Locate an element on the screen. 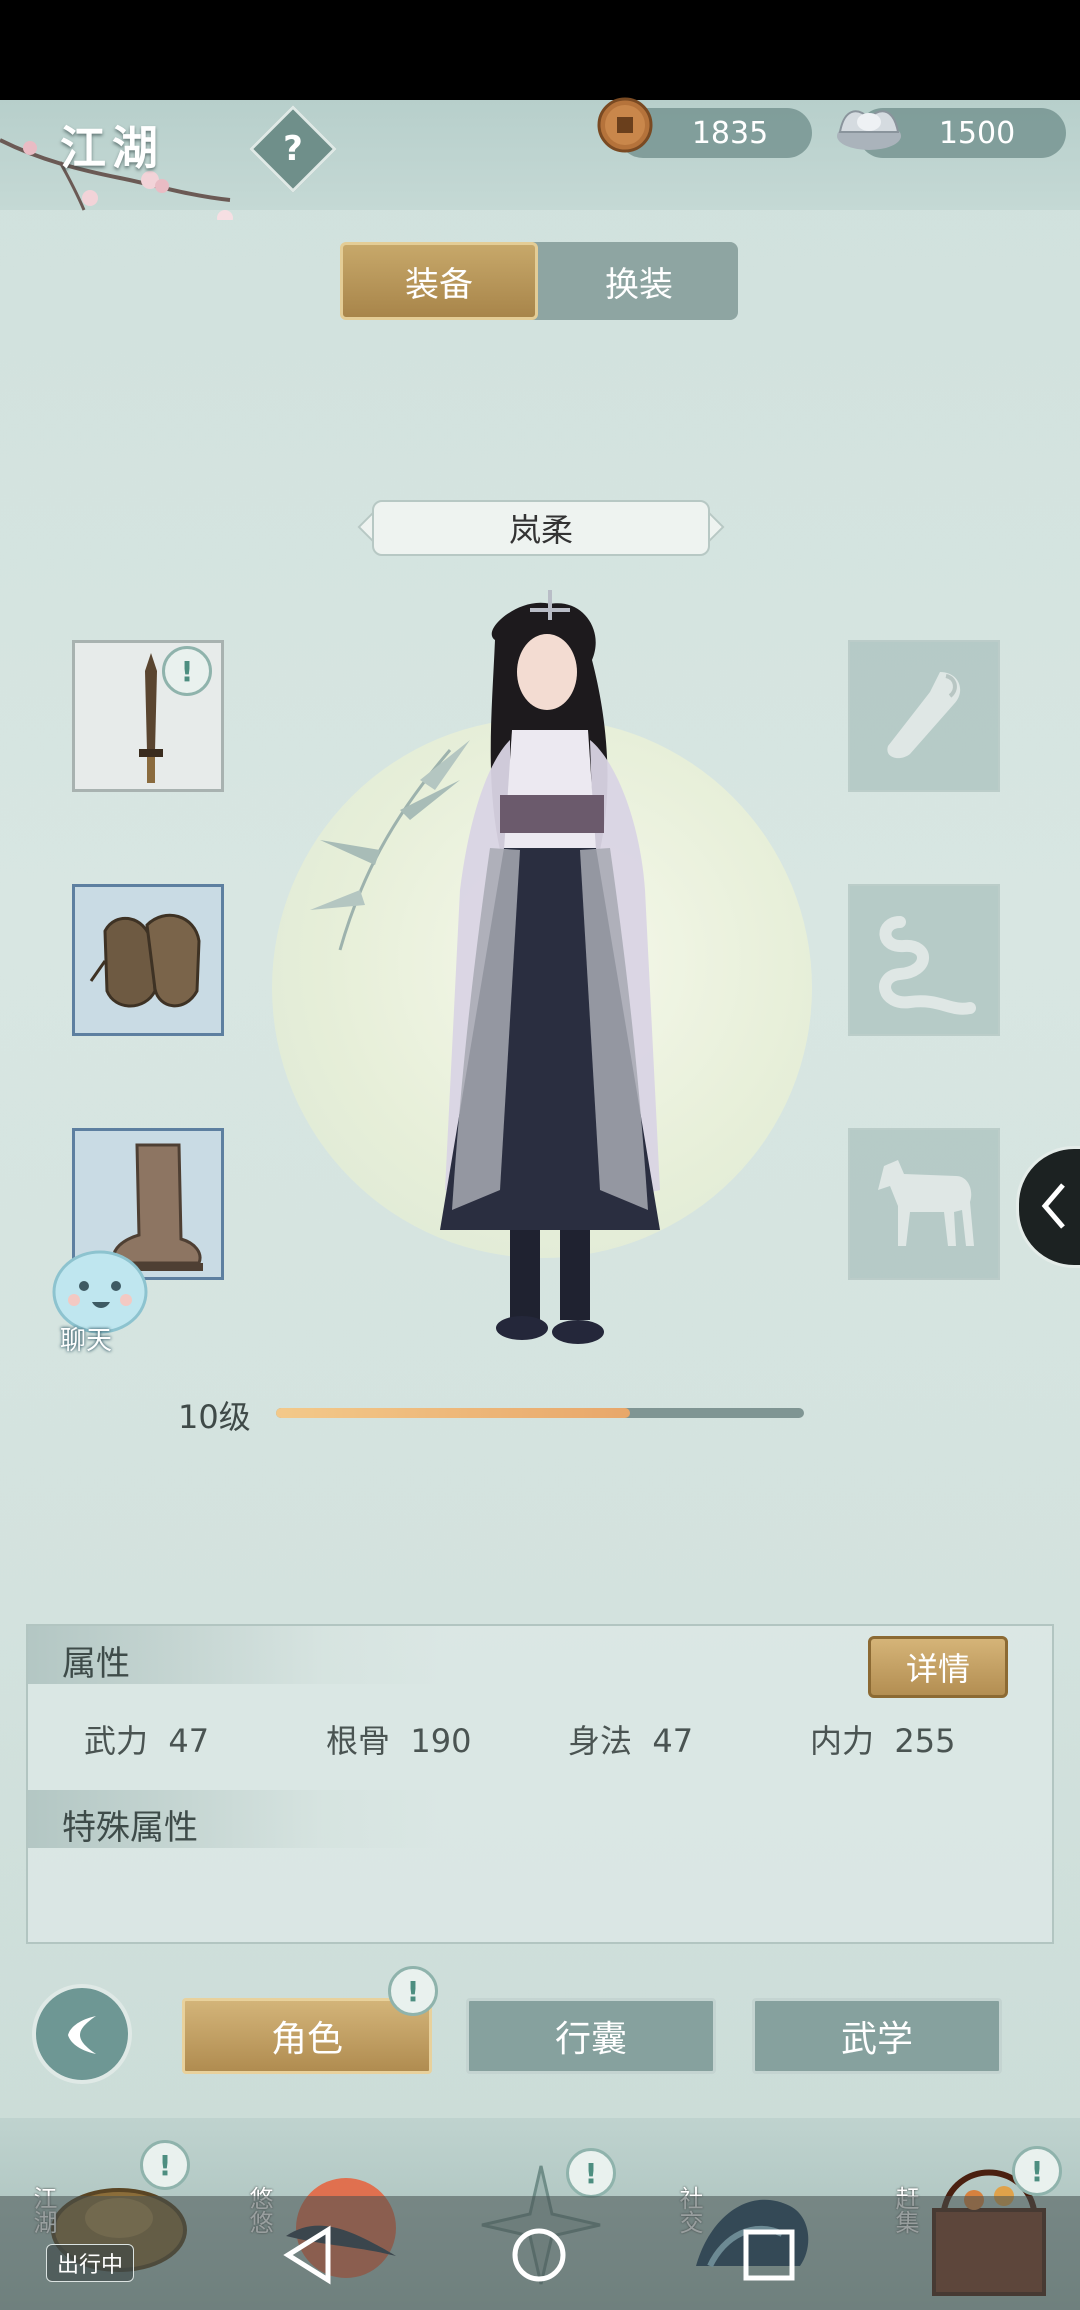 The height and width of the screenshot is (2310, 1080). tab-outfit: 换装 is located at coordinates (639, 281).